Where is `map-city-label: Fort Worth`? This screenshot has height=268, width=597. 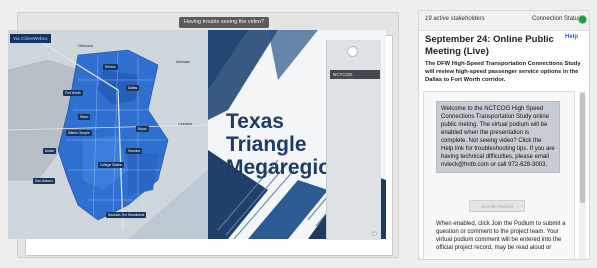
map-city-label: Fort Worth is located at coordinates (73, 93).